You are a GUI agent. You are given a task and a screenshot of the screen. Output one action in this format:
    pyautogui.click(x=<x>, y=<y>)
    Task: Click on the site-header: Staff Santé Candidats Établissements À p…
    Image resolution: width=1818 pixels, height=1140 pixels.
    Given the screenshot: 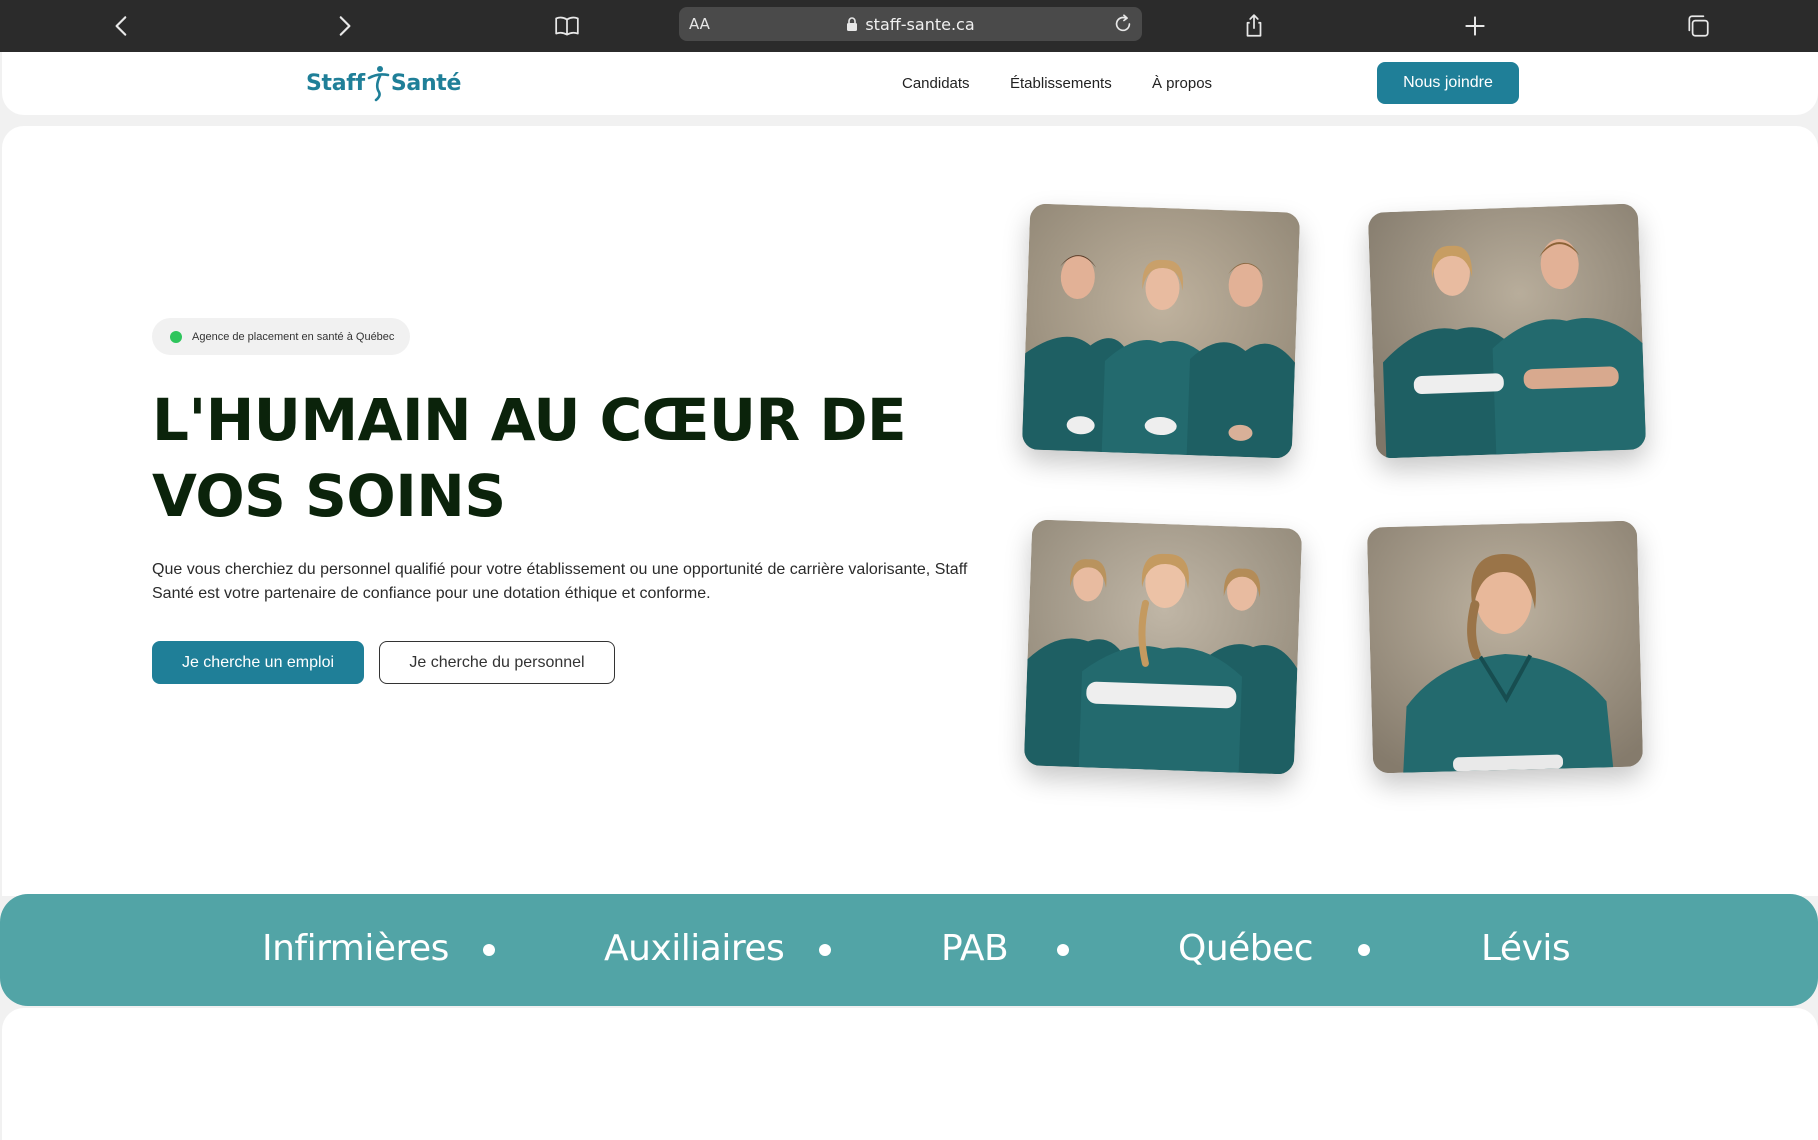 What is the action you would take?
    pyautogui.click(x=910, y=83)
    